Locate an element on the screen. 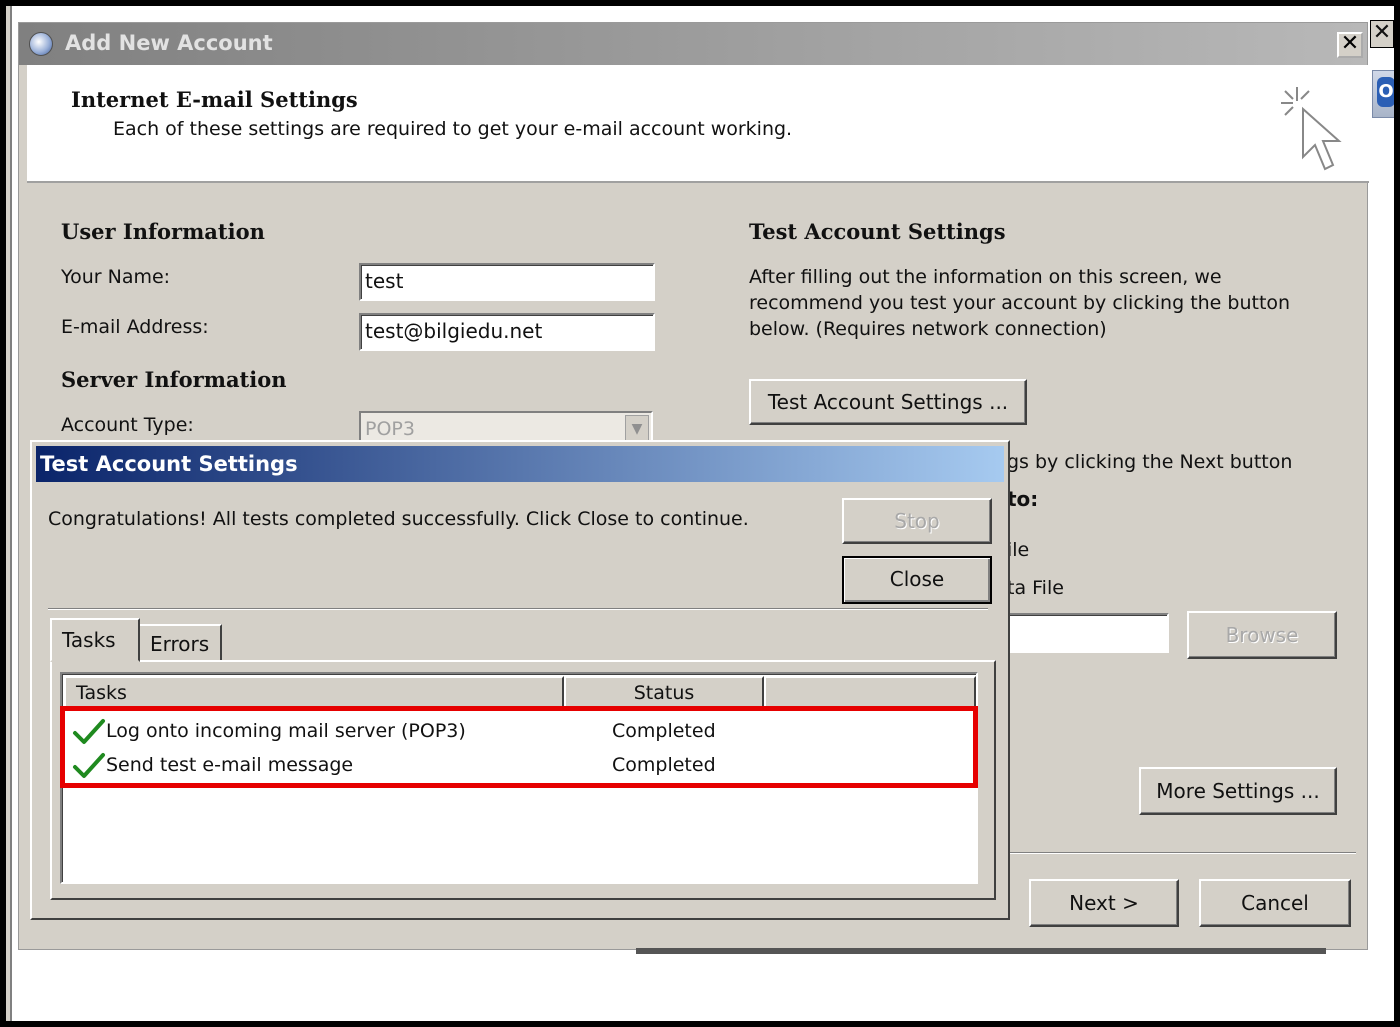  list-item: Send test e-mail message Completed is located at coordinates (519, 767).